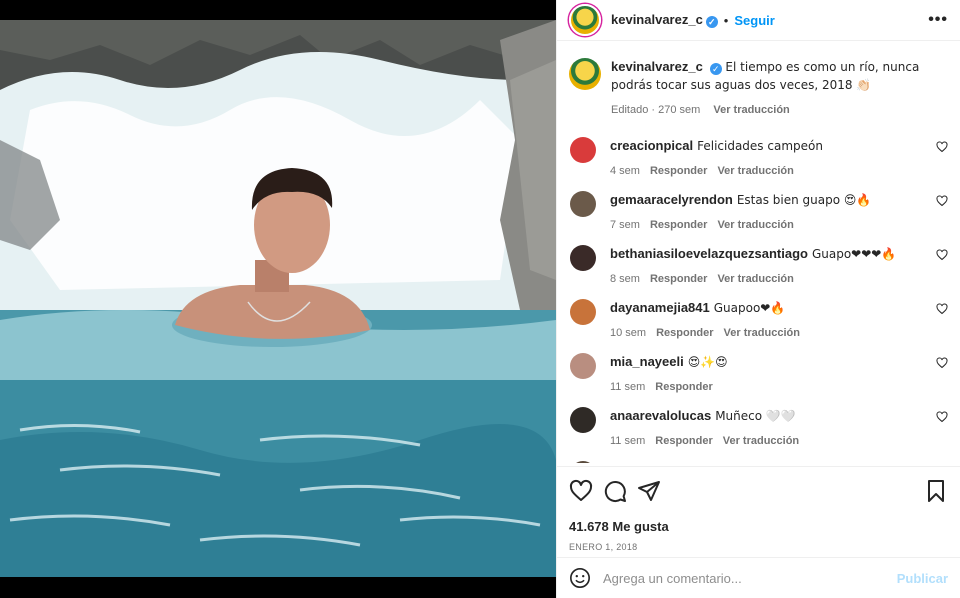  What do you see at coordinates (649, 491) in the screenshot?
I see `share-icon` at bounding box center [649, 491].